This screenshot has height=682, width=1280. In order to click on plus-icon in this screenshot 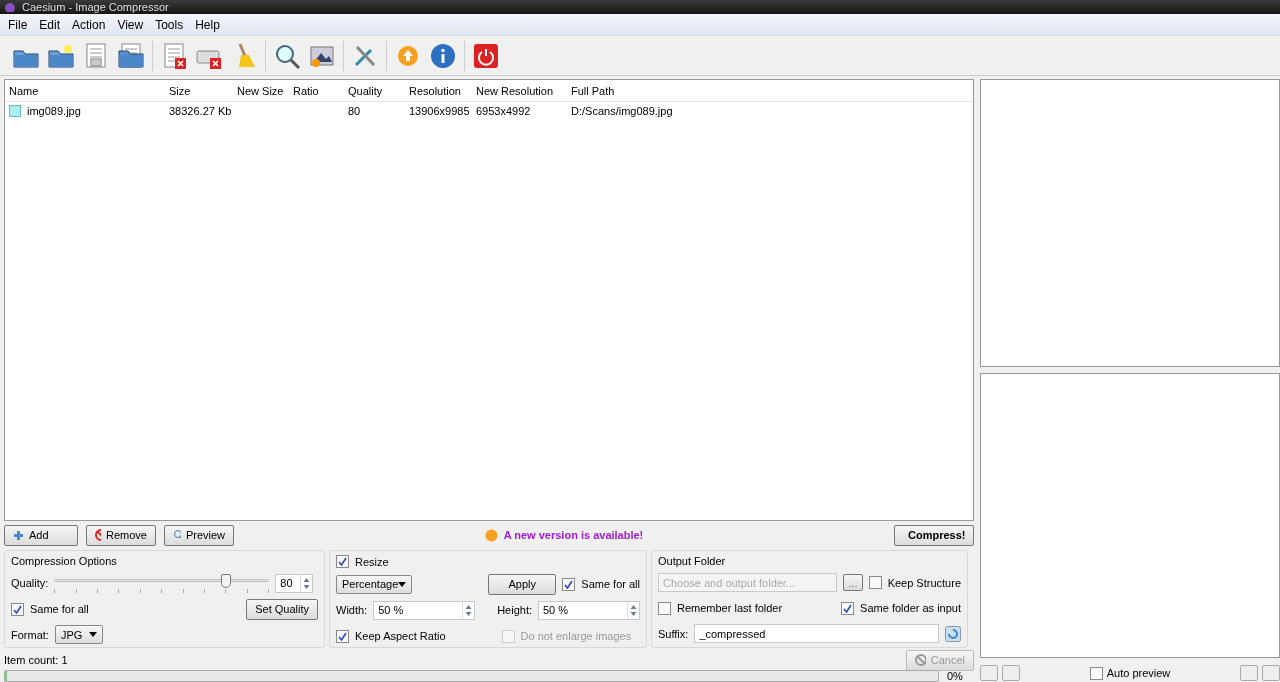, I will do `click(18, 535)`.